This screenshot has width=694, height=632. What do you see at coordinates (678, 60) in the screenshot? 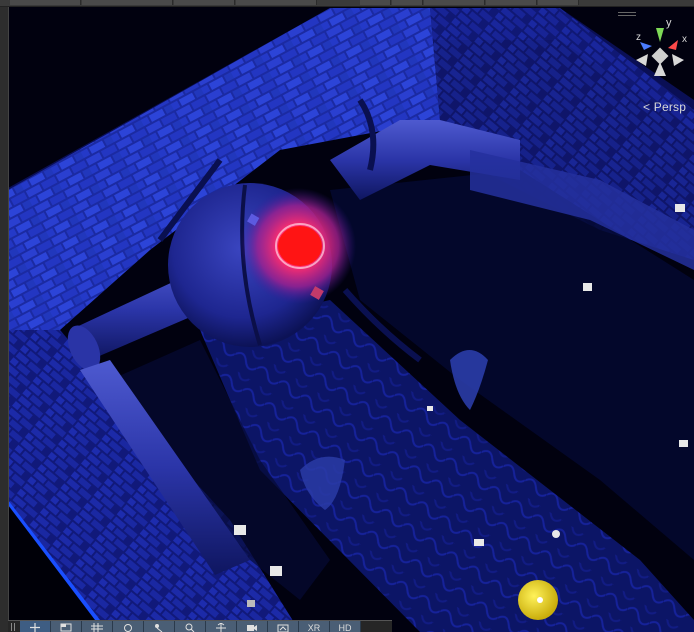
I see `axis-neg-z-cone` at bounding box center [678, 60].